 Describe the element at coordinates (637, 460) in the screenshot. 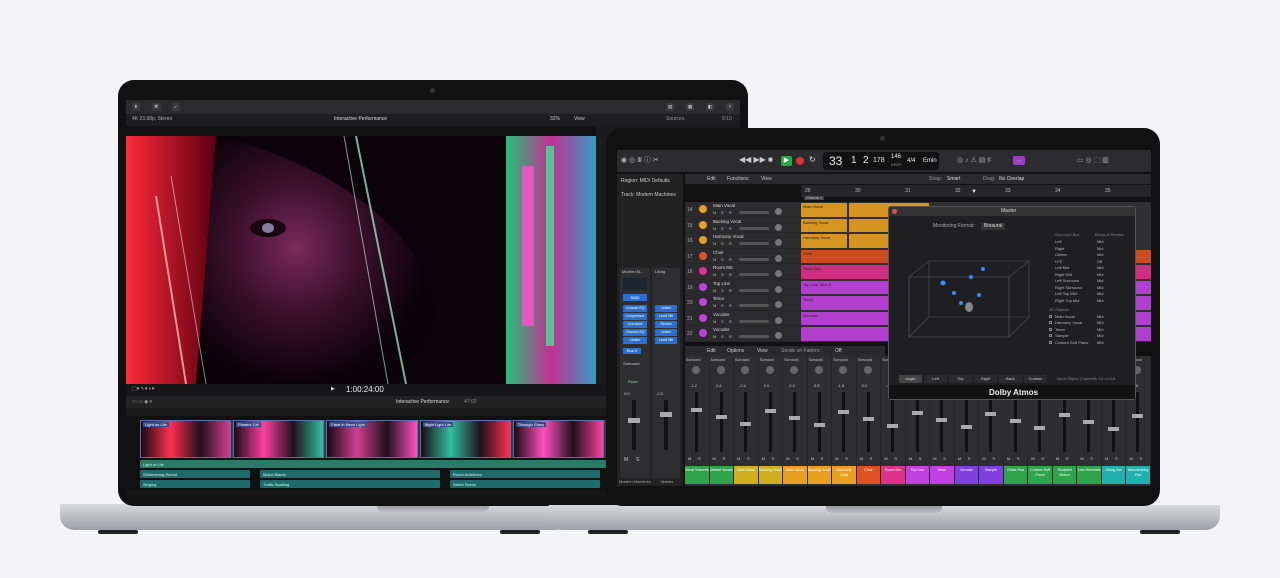

I see `channel-solo: S` at that location.